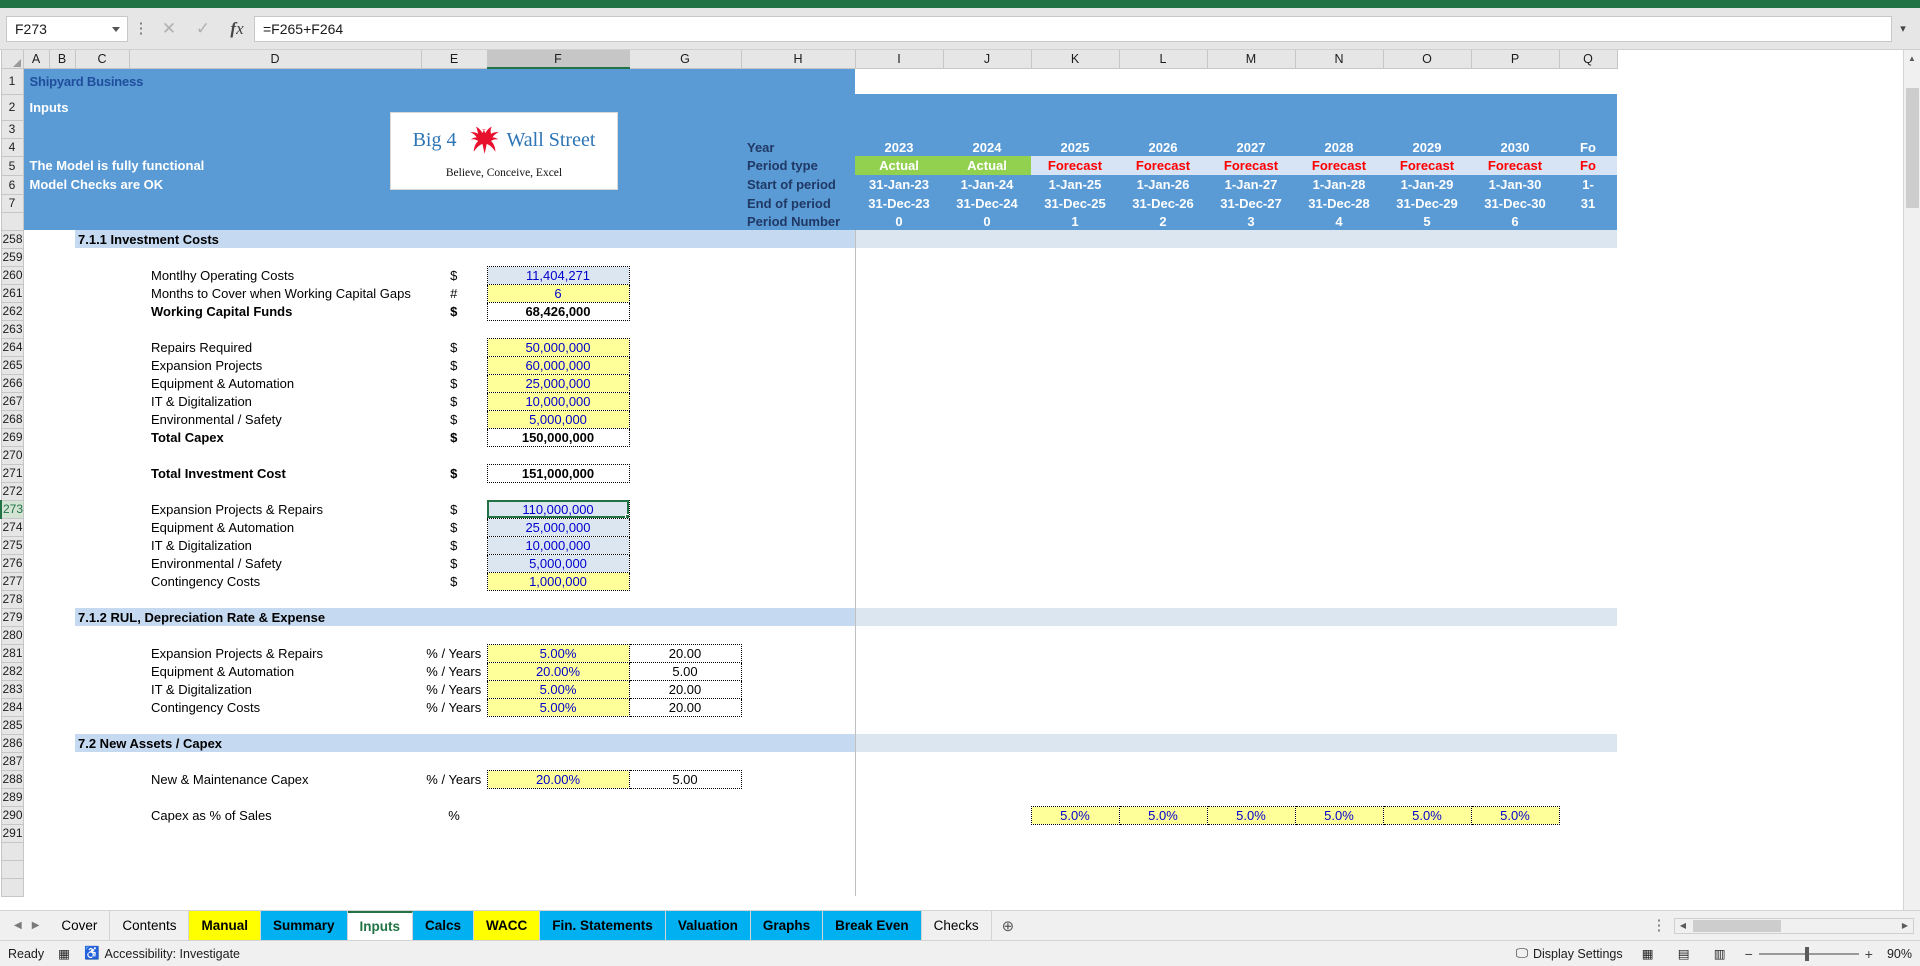  What do you see at coordinates (685, 689) in the screenshot?
I see `years-cell-283: 20.00` at bounding box center [685, 689].